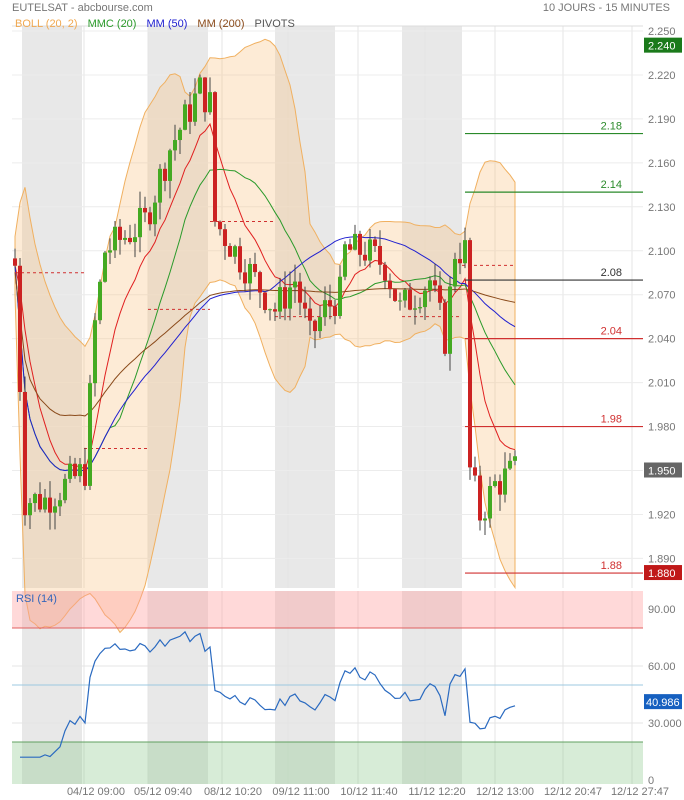 This screenshot has width=684, height=800. What do you see at coordinates (166, 24) in the screenshot?
I see `legend-mm50: MM (50)` at bounding box center [166, 24].